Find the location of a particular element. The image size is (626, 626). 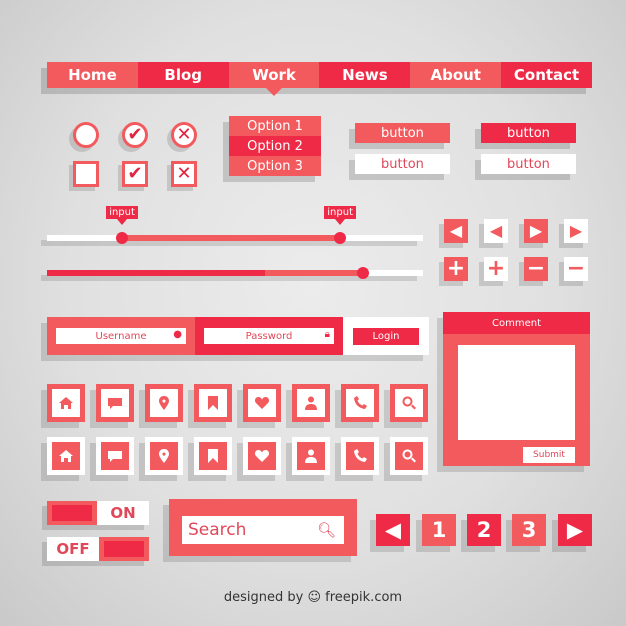

pagination-next: ▶ is located at coordinates (575, 530).